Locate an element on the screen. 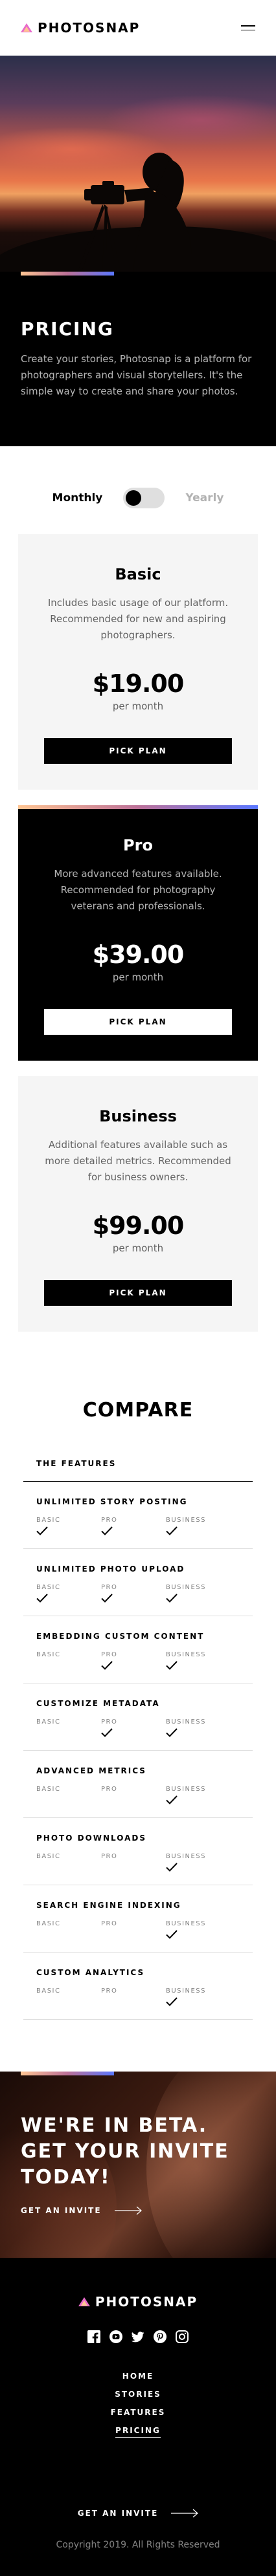  footer-nav-pricing: PRICING is located at coordinates (138, 2432).